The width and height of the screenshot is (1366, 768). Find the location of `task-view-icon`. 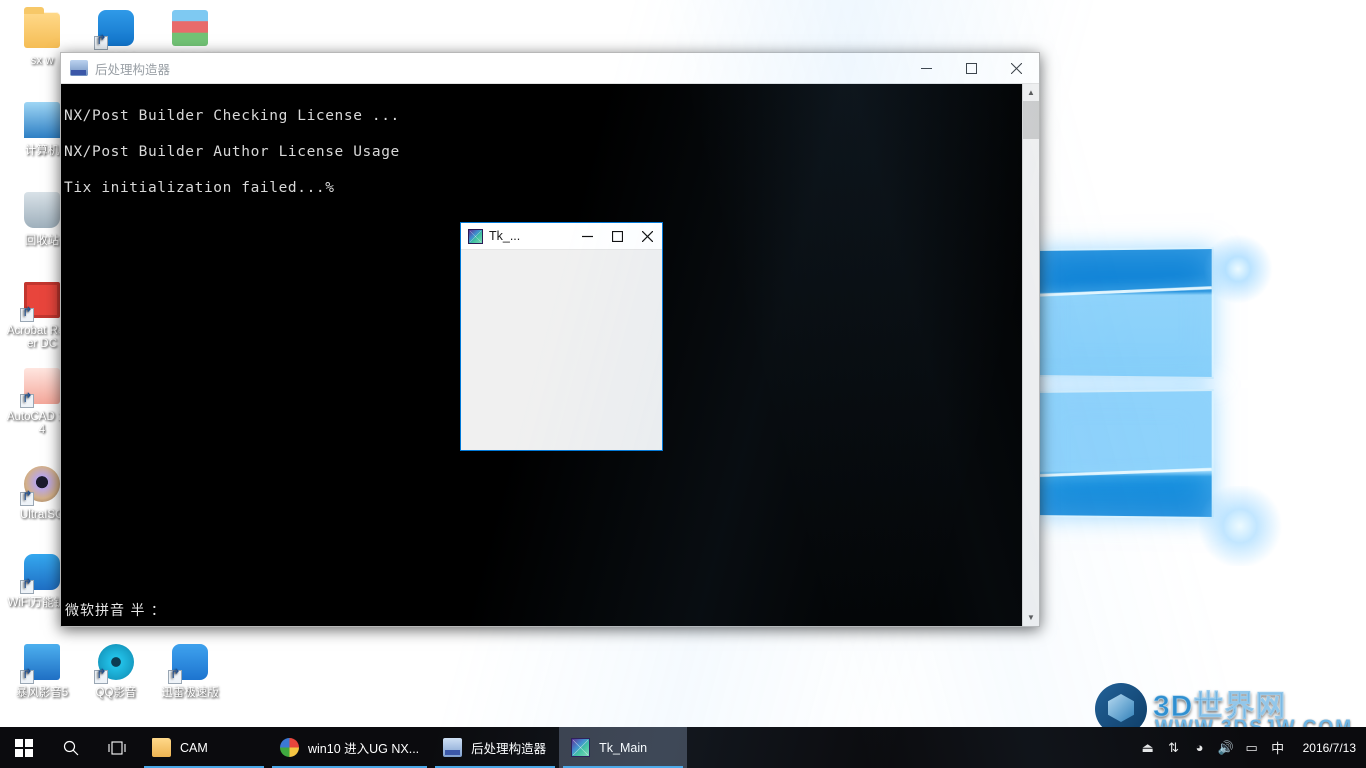

task-view-icon is located at coordinates (117, 747).